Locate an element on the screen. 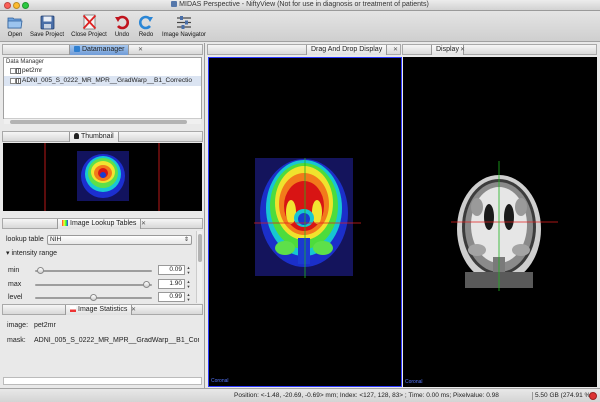 The width and height of the screenshot is (600, 402). tab-image-lookup-tables: Image Lookup Tables is located at coordinates (99, 224).